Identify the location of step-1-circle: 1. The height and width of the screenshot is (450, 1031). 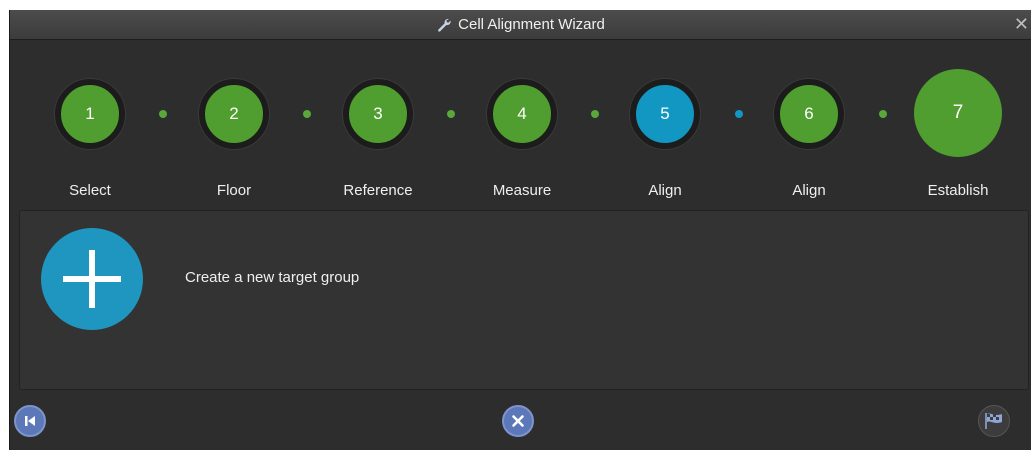
(90, 114).